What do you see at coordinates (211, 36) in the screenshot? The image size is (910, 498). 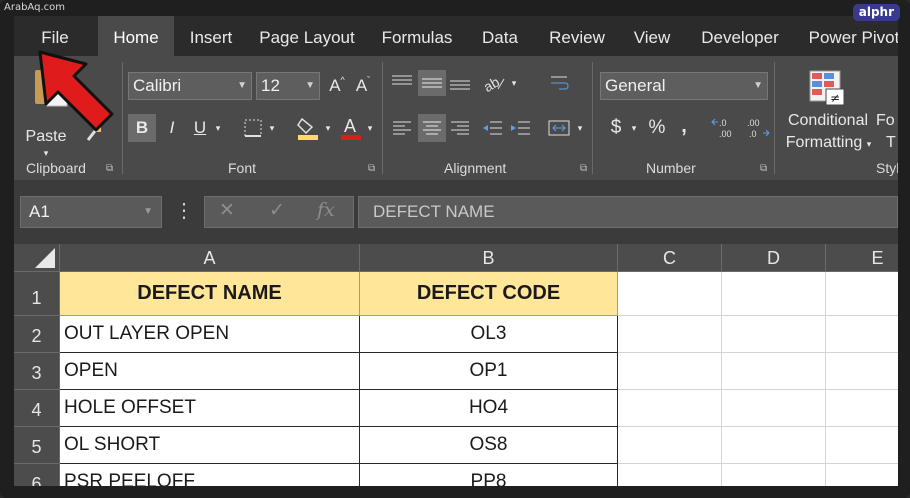 I see `tab-insert: Insert` at bounding box center [211, 36].